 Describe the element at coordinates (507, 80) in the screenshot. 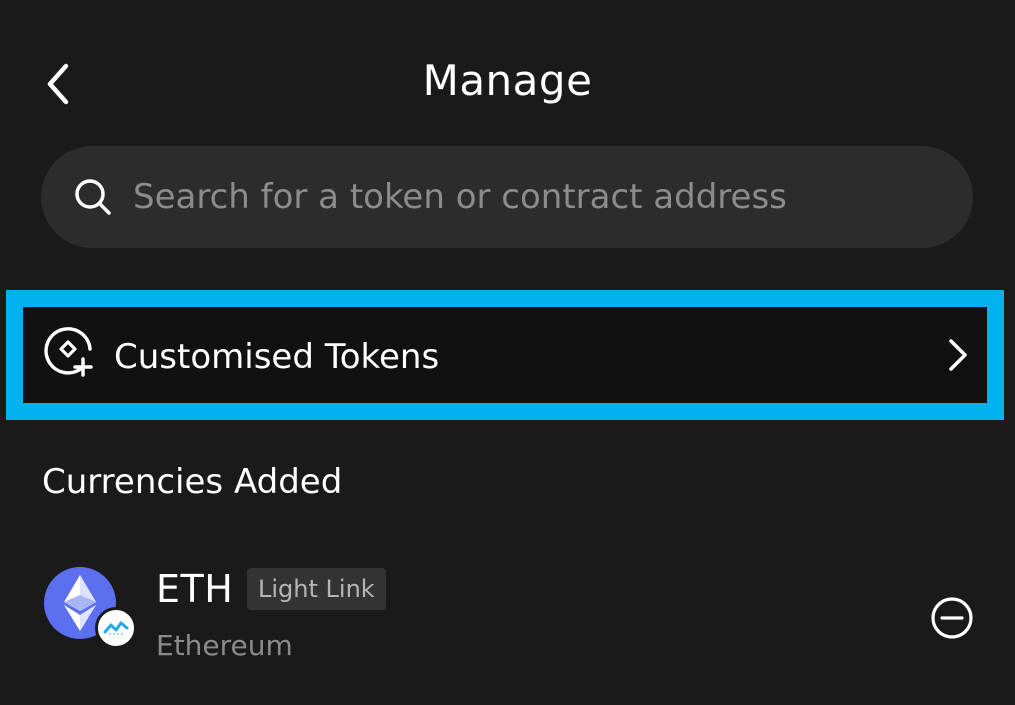

I see `page-title: Manage` at that location.